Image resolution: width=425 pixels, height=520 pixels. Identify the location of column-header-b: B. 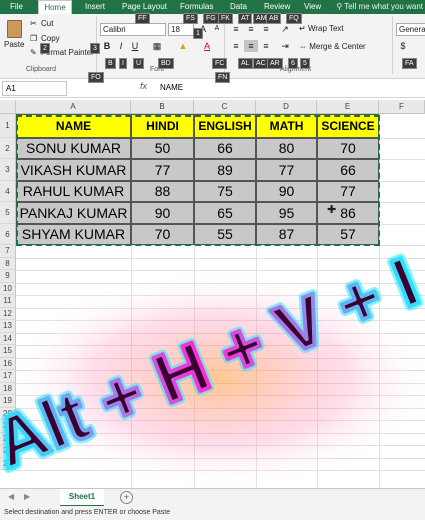
(162, 107).